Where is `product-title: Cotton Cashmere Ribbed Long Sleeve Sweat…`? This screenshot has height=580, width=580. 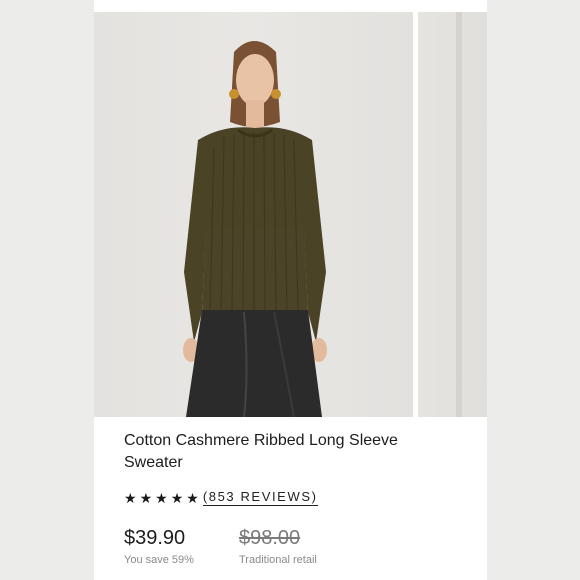 product-title: Cotton Cashmere Ribbed Long Sleeve Sweat… is located at coordinates (261, 451).